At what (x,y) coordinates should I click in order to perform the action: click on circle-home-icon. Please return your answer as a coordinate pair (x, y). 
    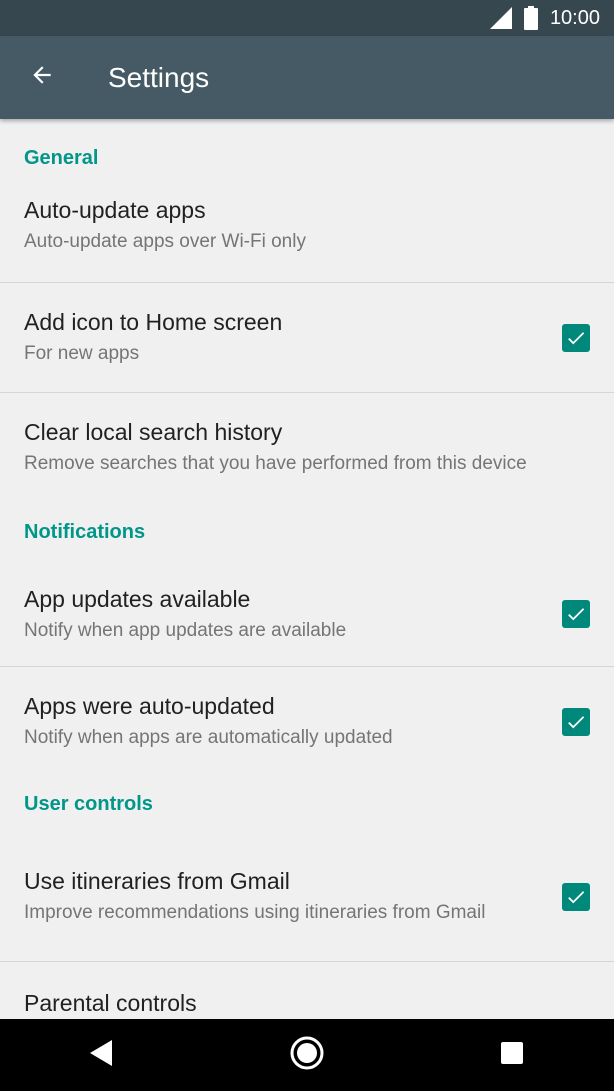
    Looking at the image, I should click on (307, 1055).